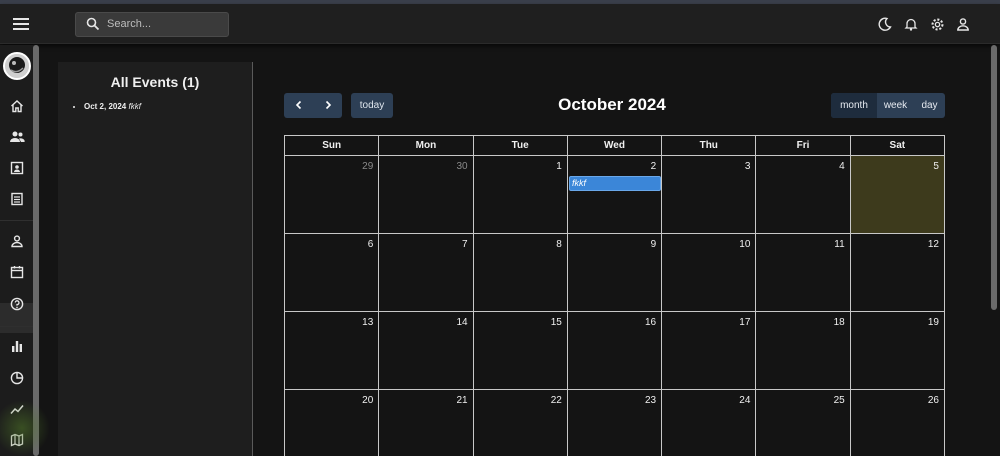 This screenshot has width=1000, height=456. I want to click on help-icon, so click(17, 304).